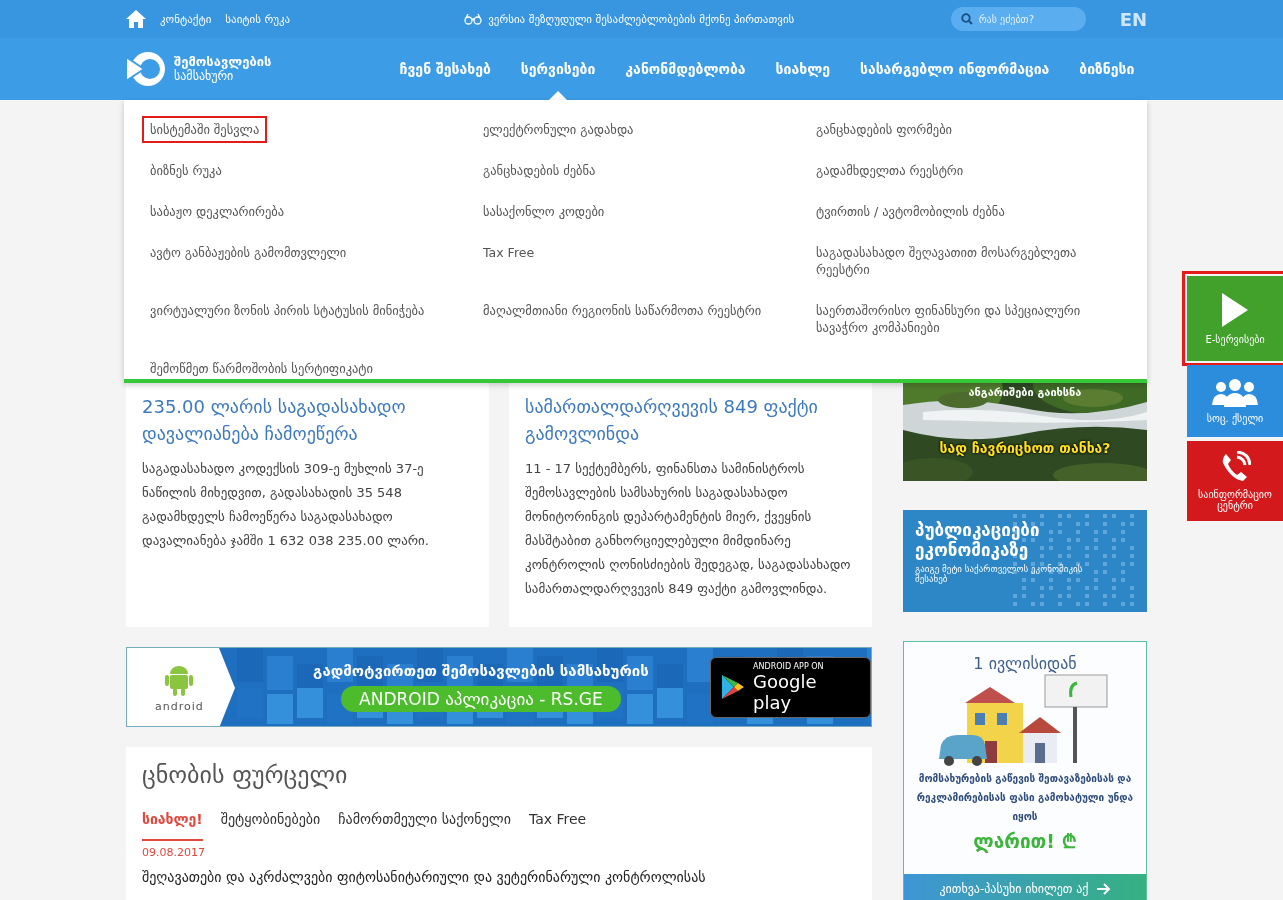  Describe the element at coordinates (956, 261) in the screenshot. I see `menu-item: საგადასახადო შეღავათით მოსარგებლეთა რეესტრი` at that location.